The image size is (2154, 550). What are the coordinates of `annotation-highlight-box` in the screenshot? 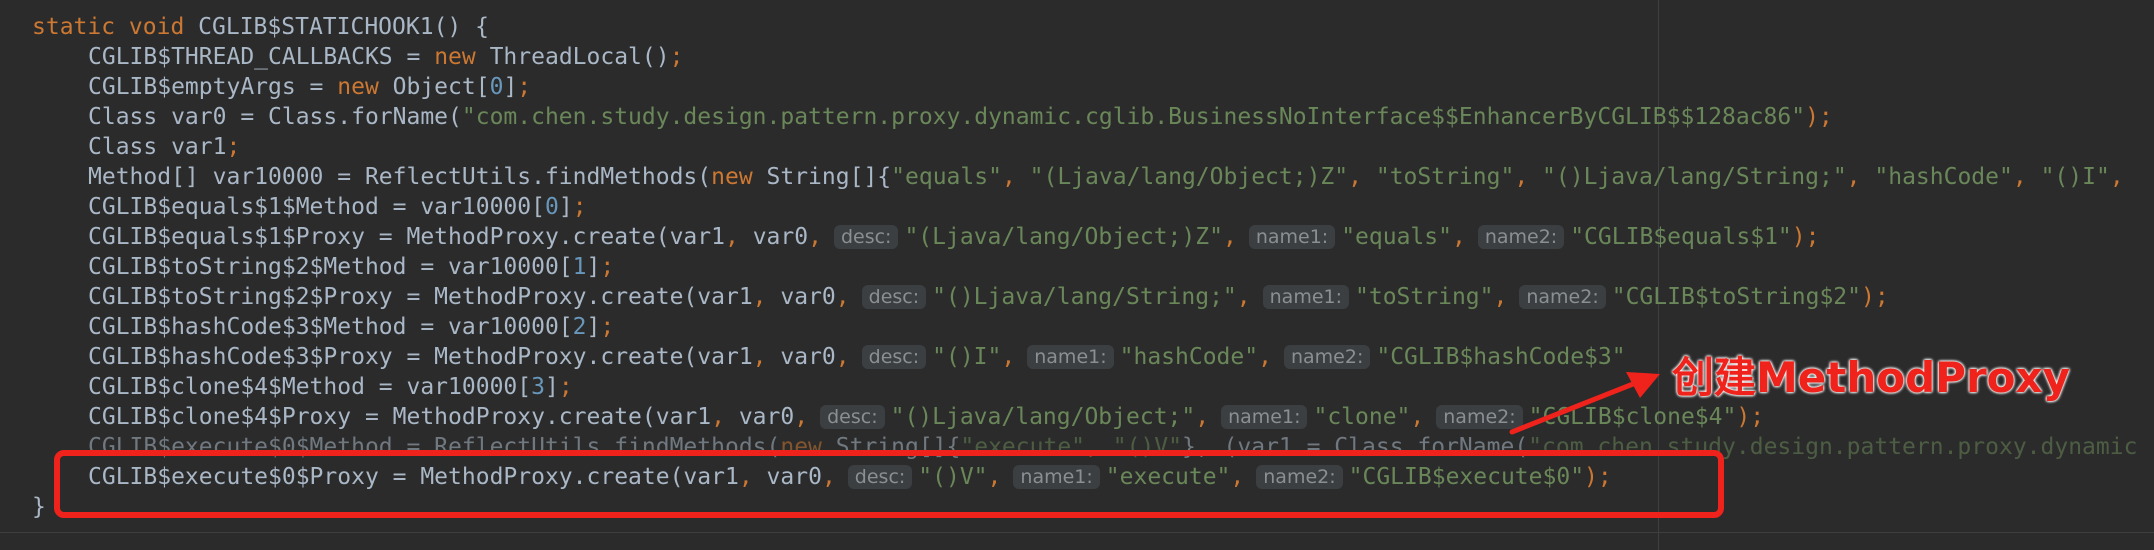 It's located at (889, 484).